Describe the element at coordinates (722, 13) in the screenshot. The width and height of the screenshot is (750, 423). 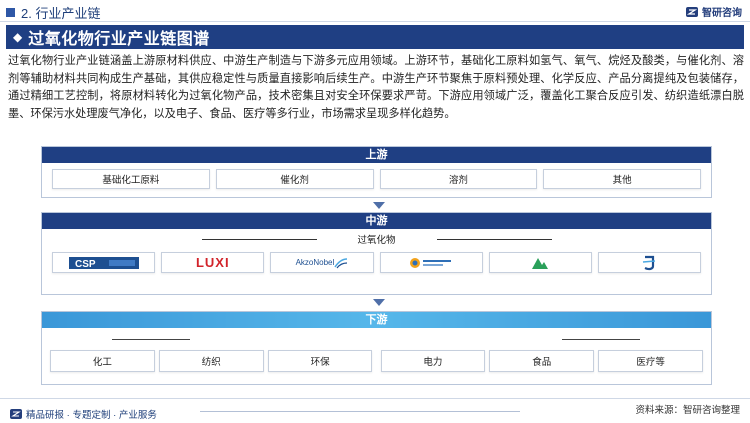
I see `brand-name: 智研咨询` at that location.